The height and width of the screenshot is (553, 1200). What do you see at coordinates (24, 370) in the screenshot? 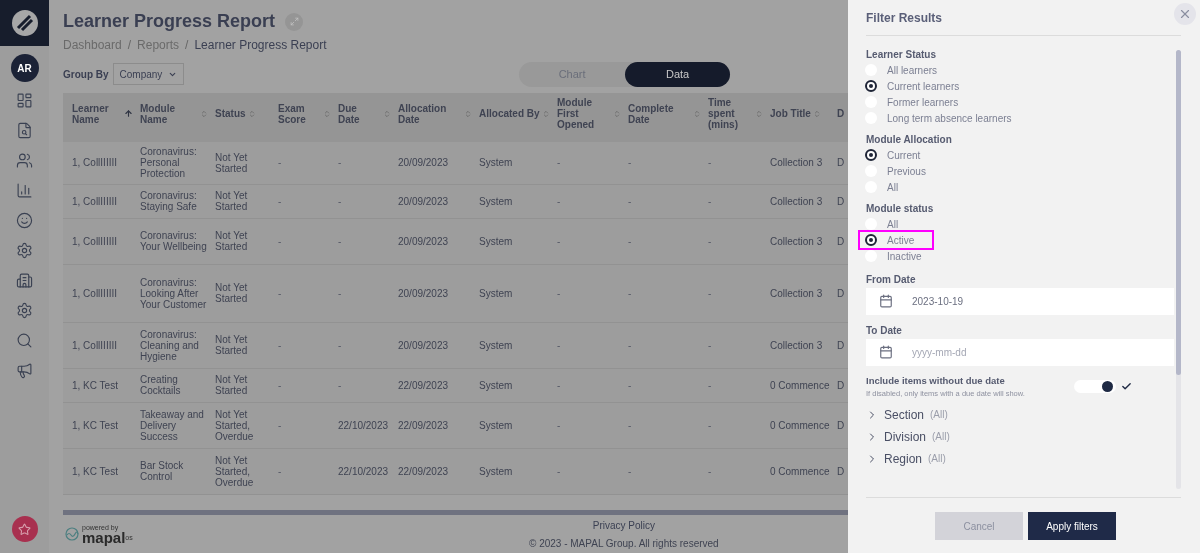
I see `megaphone-icon` at bounding box center [24, 370].